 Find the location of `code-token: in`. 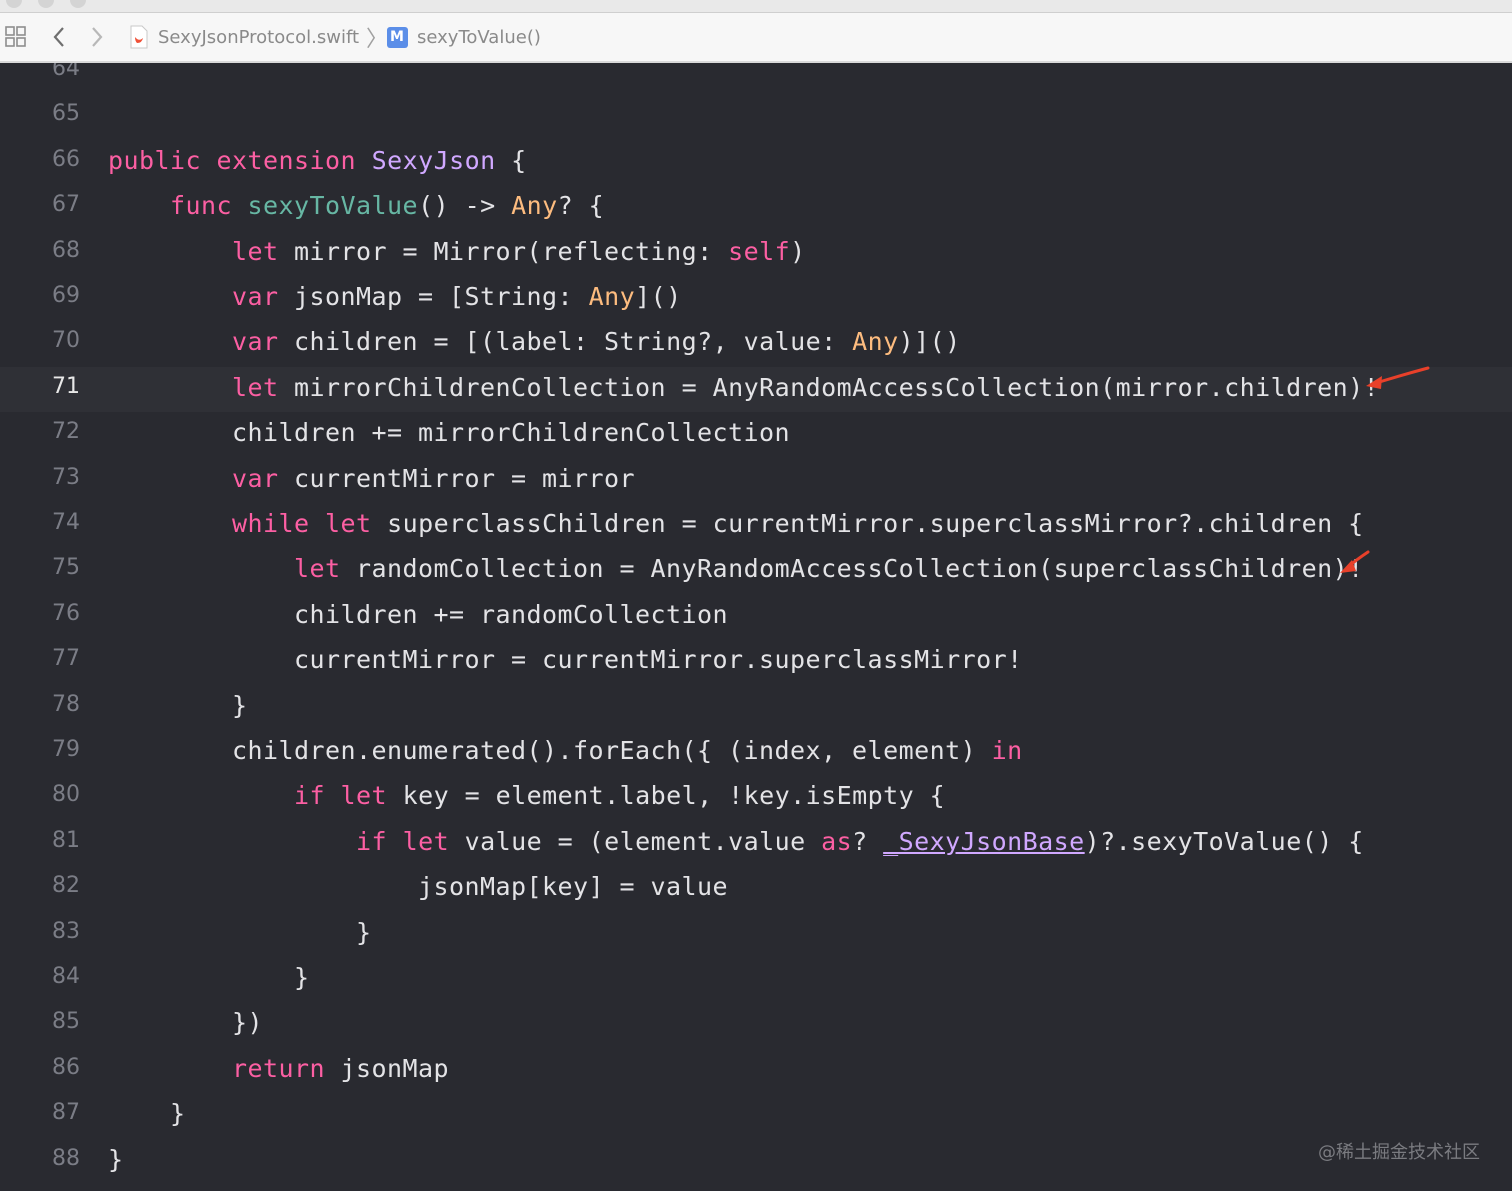

code-token: in is located at coordinates (1007, 750).